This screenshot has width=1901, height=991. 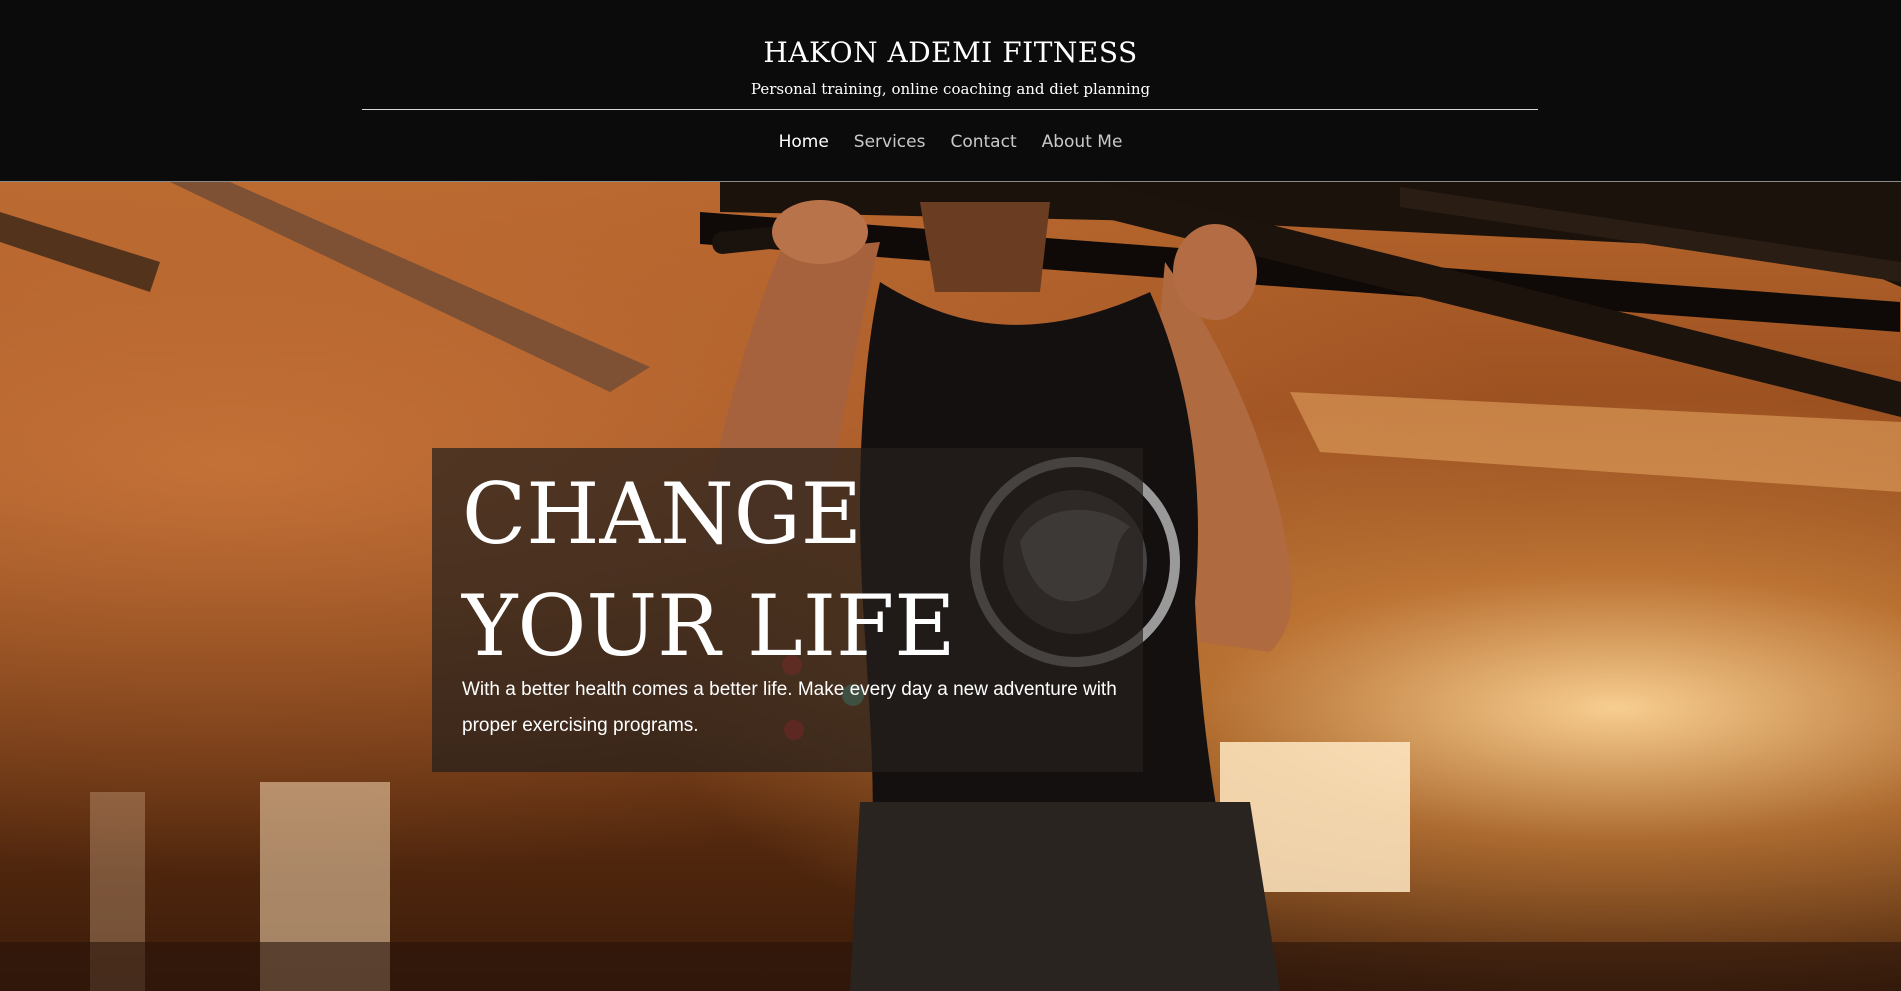 What do you see at coordinates (983, 142) in the screenshot?
I see `nav-item-contact: Contact` at bounding box center [983, 142].